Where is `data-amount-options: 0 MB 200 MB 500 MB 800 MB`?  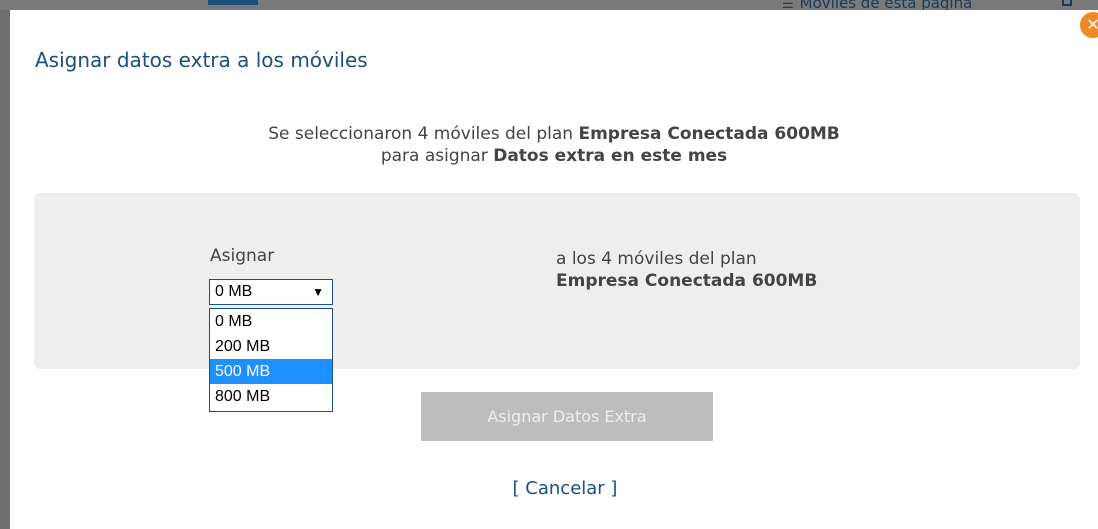
data-amount-options: 0 MB 200 MB 500 MB 800 MB is located at coordinates (271, 360).